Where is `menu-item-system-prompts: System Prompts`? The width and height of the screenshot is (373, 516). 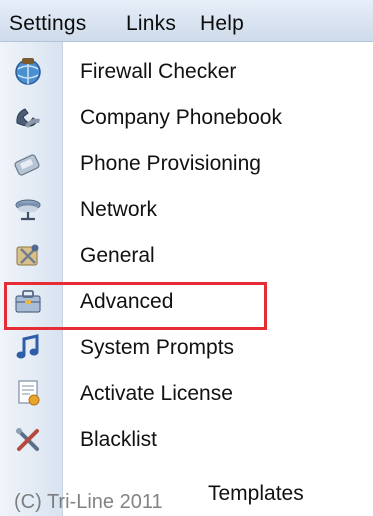 menu-item-system-prompts: System Prompts is located at coordinates (186, 347).